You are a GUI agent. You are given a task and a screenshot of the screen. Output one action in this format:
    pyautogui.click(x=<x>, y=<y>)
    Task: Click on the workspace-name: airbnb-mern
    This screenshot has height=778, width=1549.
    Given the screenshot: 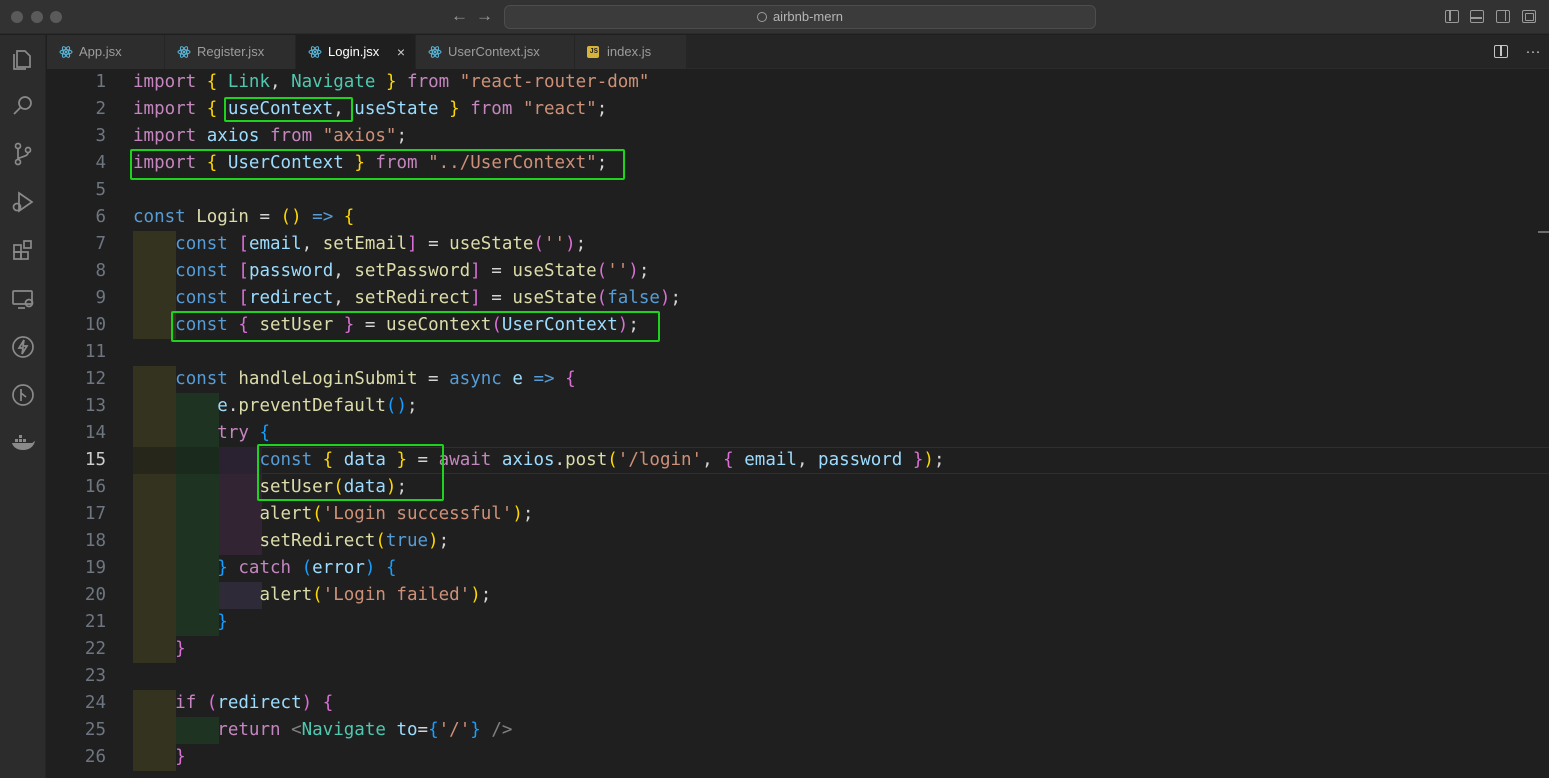 What is the action you would take?
    pyautogui.click(x=808, y=16)
    